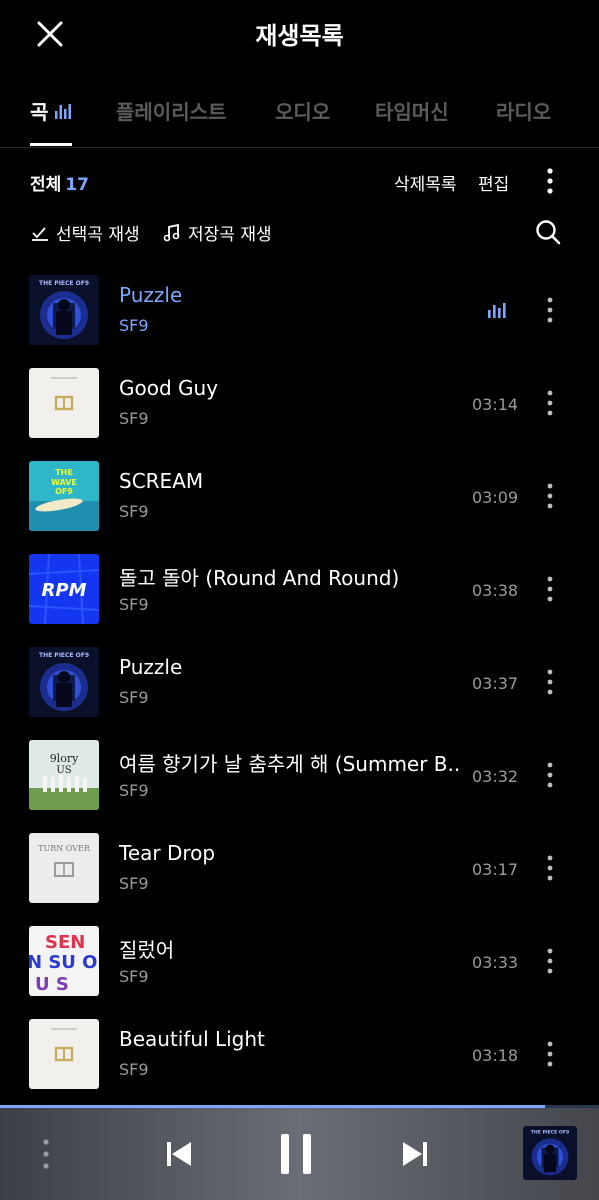 Image resolution: width=599 pixels, height=1200 pixels. Describe the element at coordinates (495, 962) in the screenshot. I see `track-duration: 03:33` at that location.